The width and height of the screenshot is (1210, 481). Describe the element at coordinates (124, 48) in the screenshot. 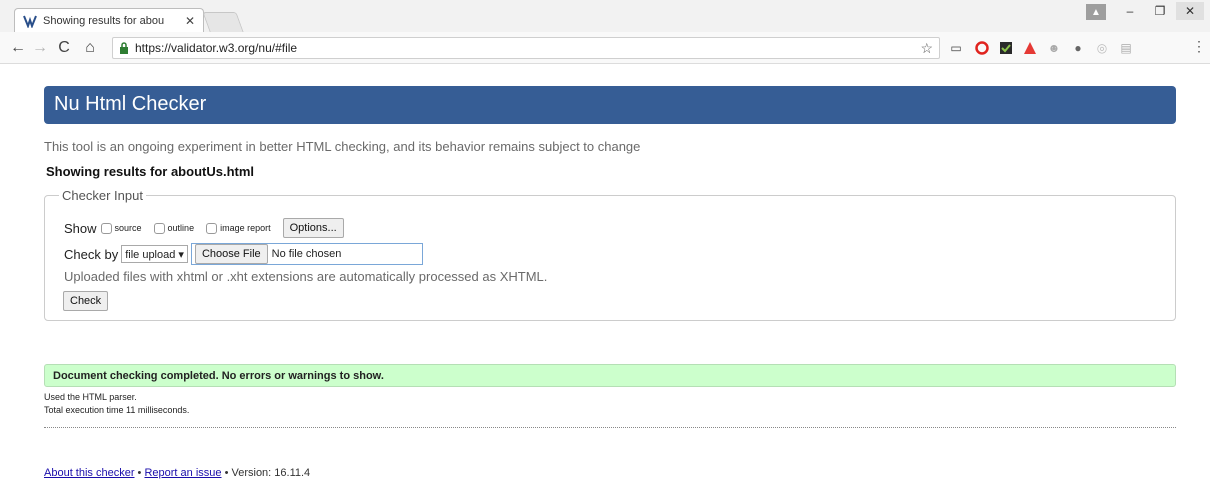

I see `lock-icon` at that location.